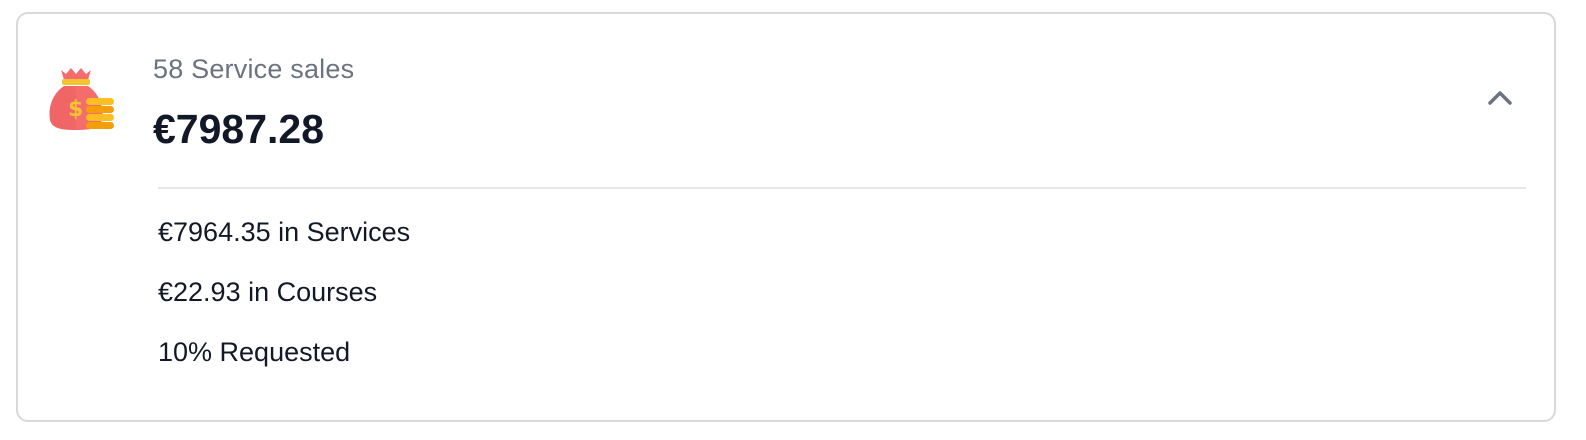 This screenshot has width=1586, height=440. I want to click on money-bag-icon: $, so click(81, 99).